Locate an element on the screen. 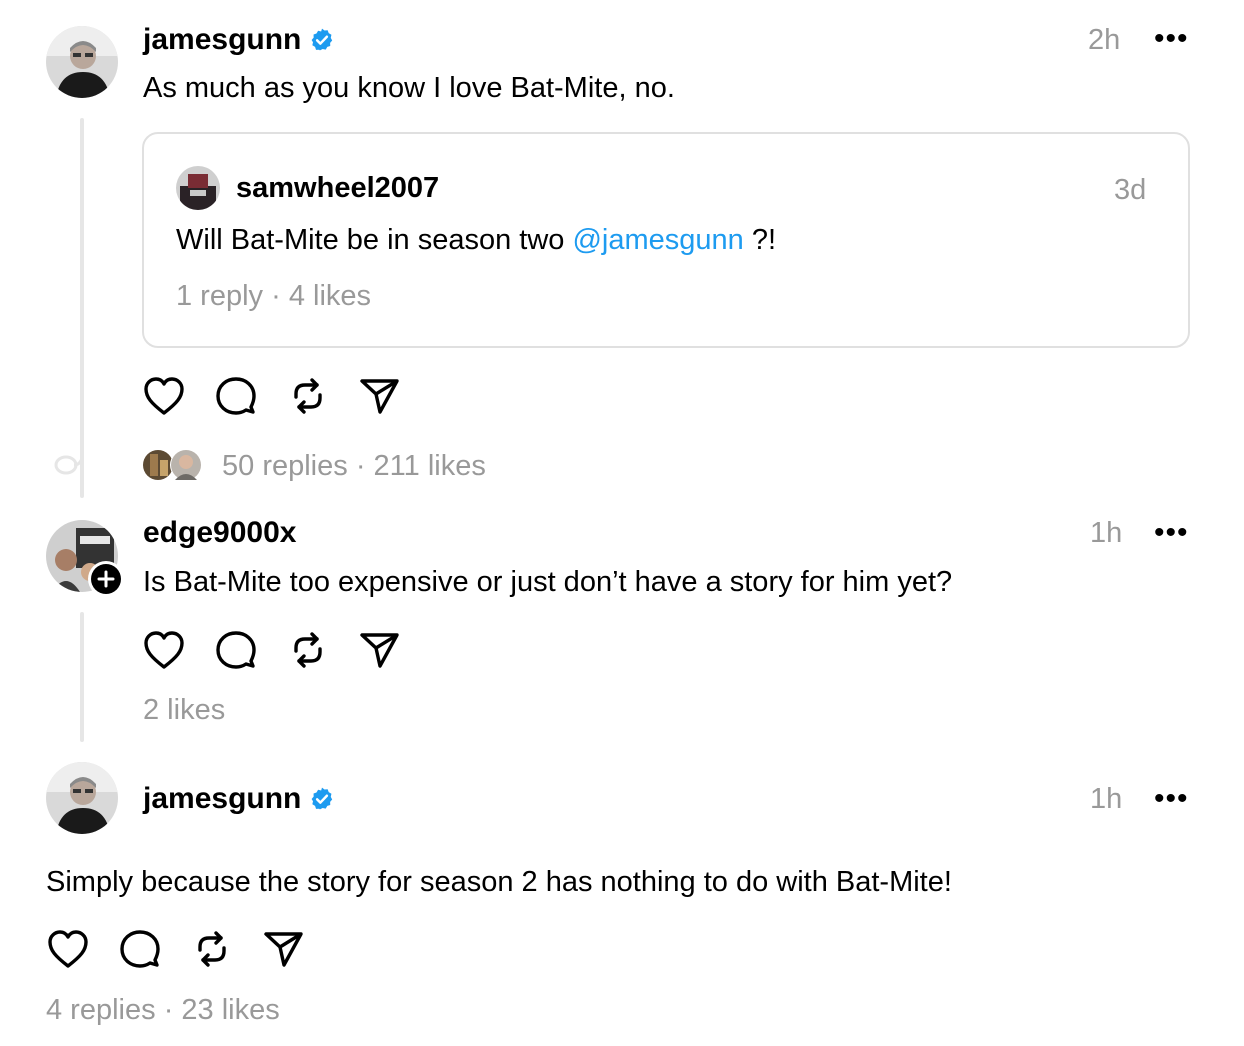 This screenshot has height=1046, width=1244. thread-loop-icon is located at coordinates (69, 465).